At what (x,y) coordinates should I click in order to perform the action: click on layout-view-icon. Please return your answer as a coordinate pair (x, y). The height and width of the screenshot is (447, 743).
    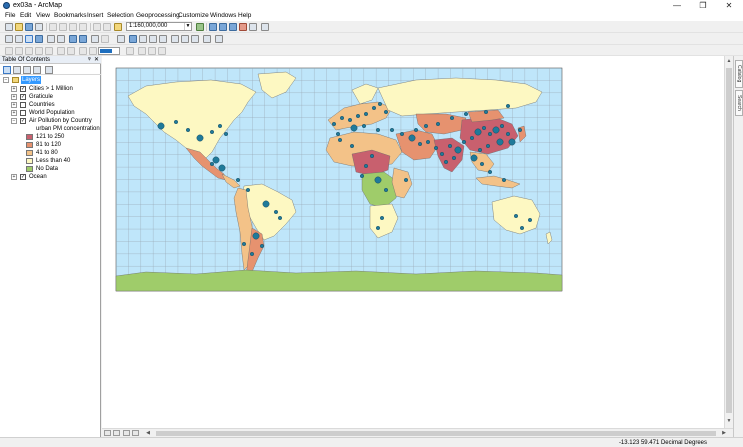
    Looking at the image, I should click on (116, 433).